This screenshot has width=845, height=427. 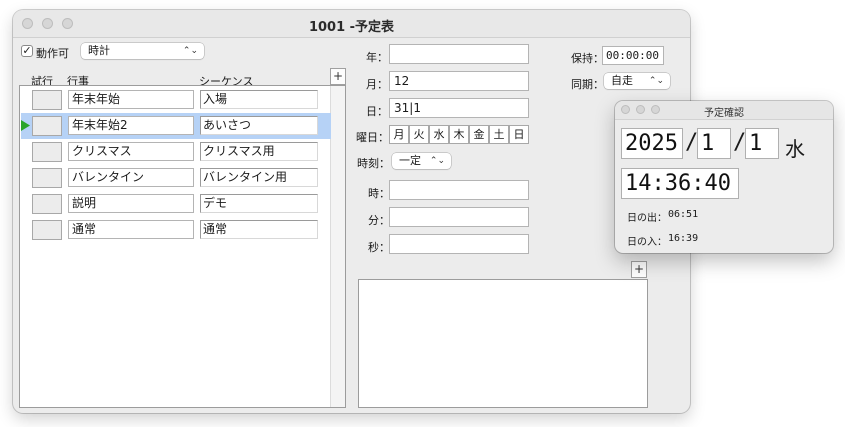 I want to click on mode-select: 時計 ⌃⌄, so click(x=142, y=51).